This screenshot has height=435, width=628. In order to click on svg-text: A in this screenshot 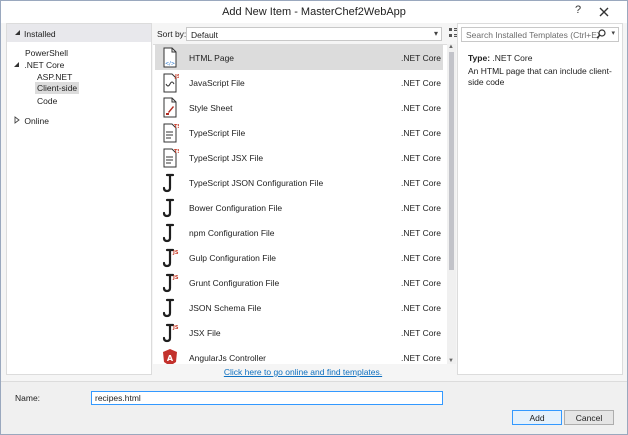, I will do `click(170, 358)`.